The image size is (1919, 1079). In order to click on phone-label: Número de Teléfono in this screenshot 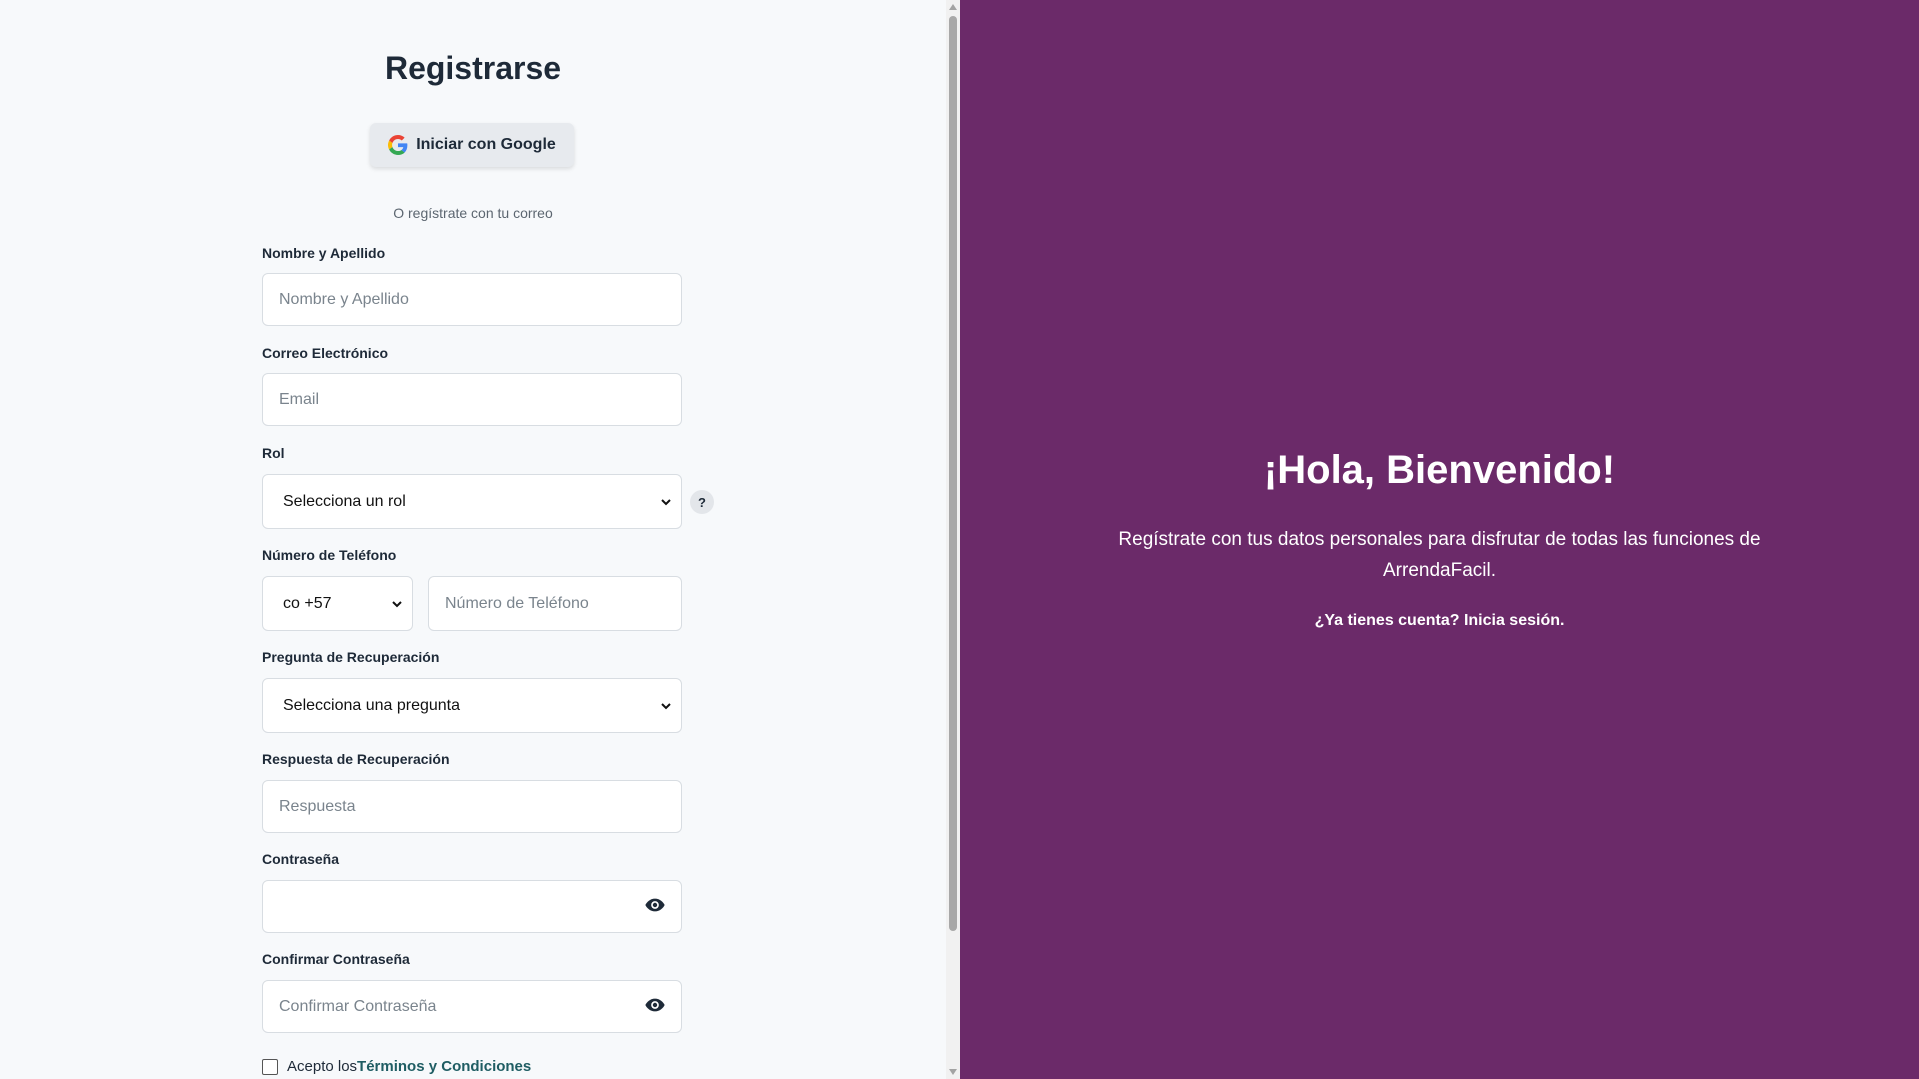, I will do `click(329, 555)`.